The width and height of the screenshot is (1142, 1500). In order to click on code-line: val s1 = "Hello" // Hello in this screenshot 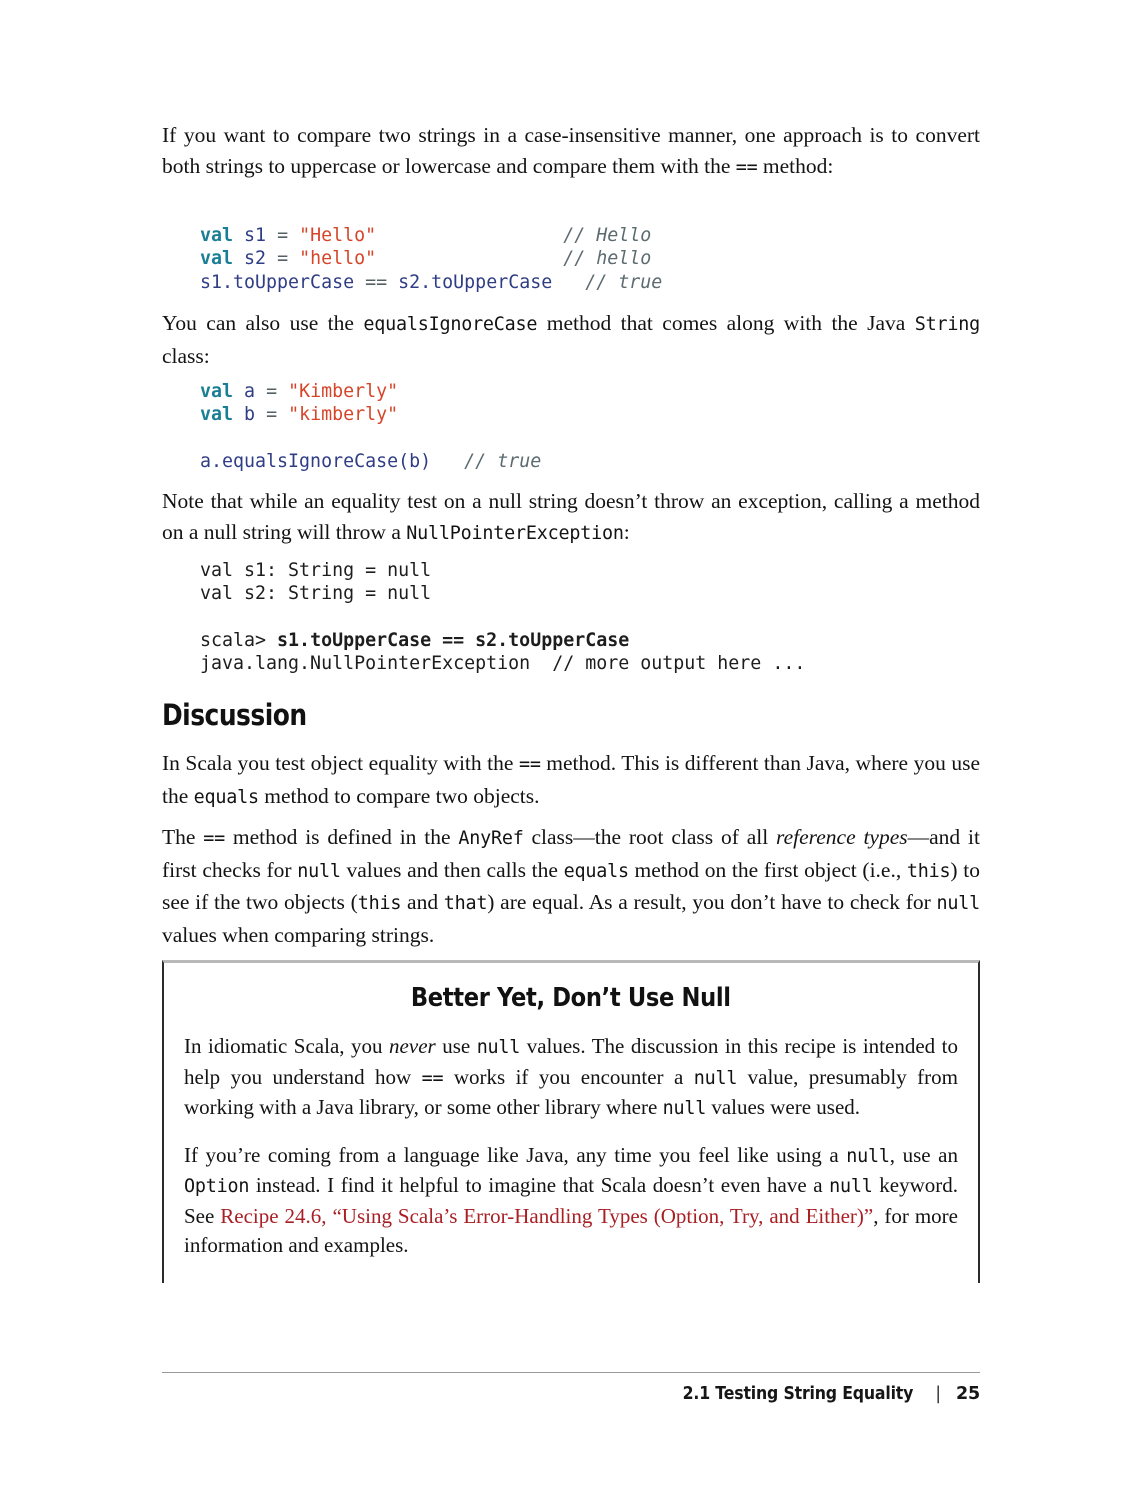, I will do `click(609, 235)`.